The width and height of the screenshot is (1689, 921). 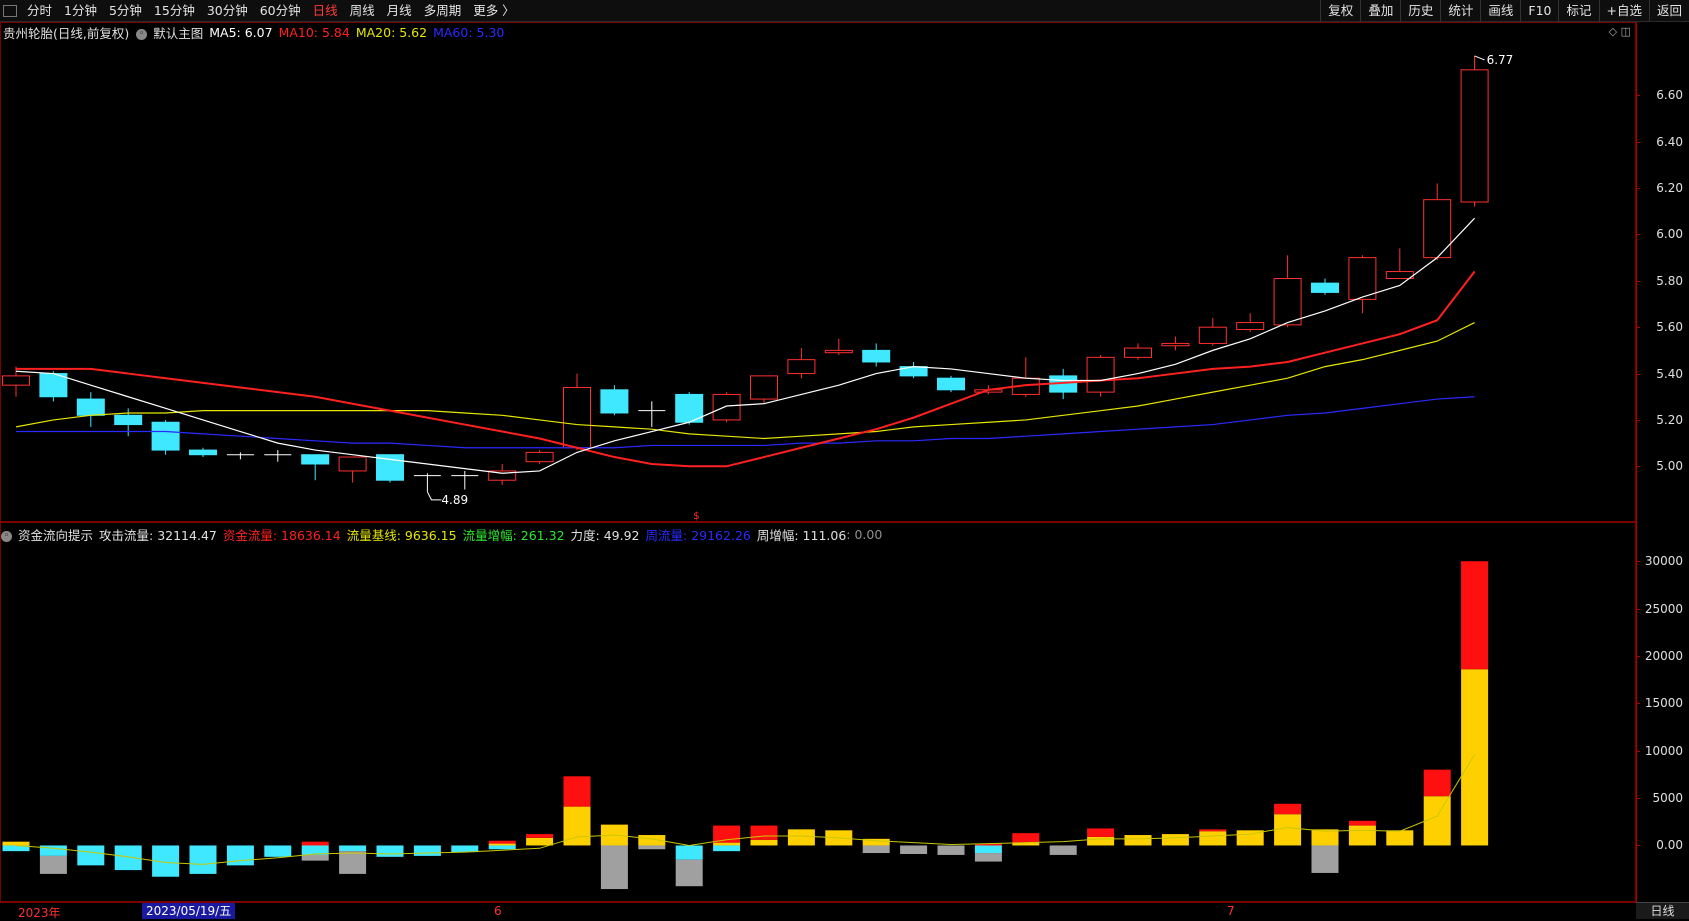 What do you see at coordinates (189, 911) in the screenshot?
I see `cursor-date: 2023/05/19/五` at bounding box center [189, 911].